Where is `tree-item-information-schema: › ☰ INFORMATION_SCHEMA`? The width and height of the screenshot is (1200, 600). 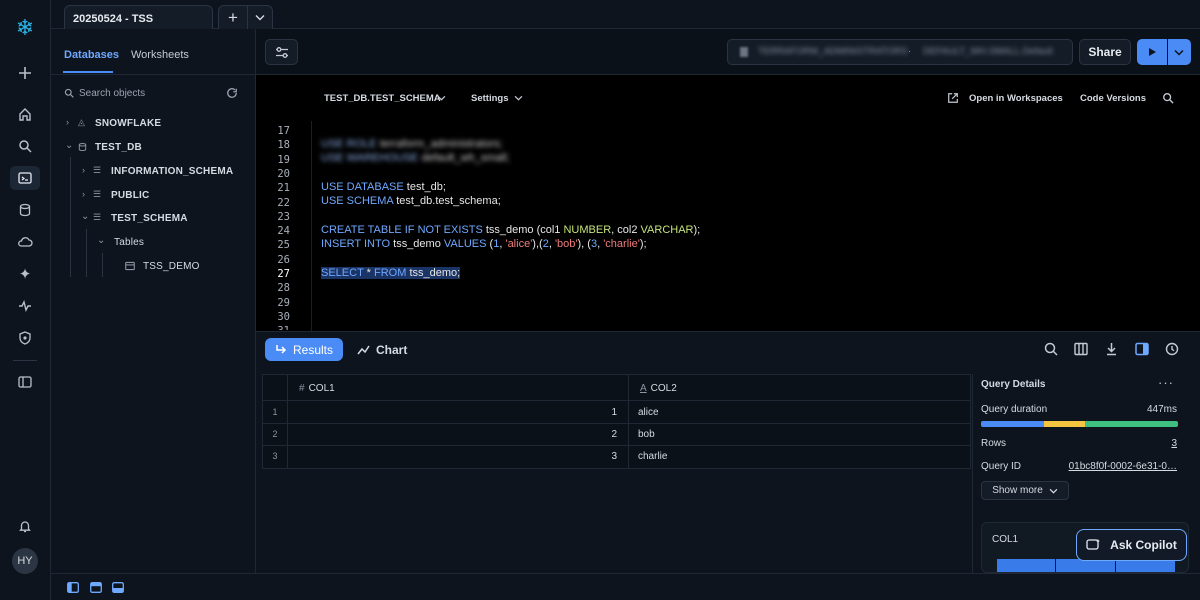 tree-item-information-schema: › ☰ INFORMATION_SCHEMA is located at coordinates (165, 172).